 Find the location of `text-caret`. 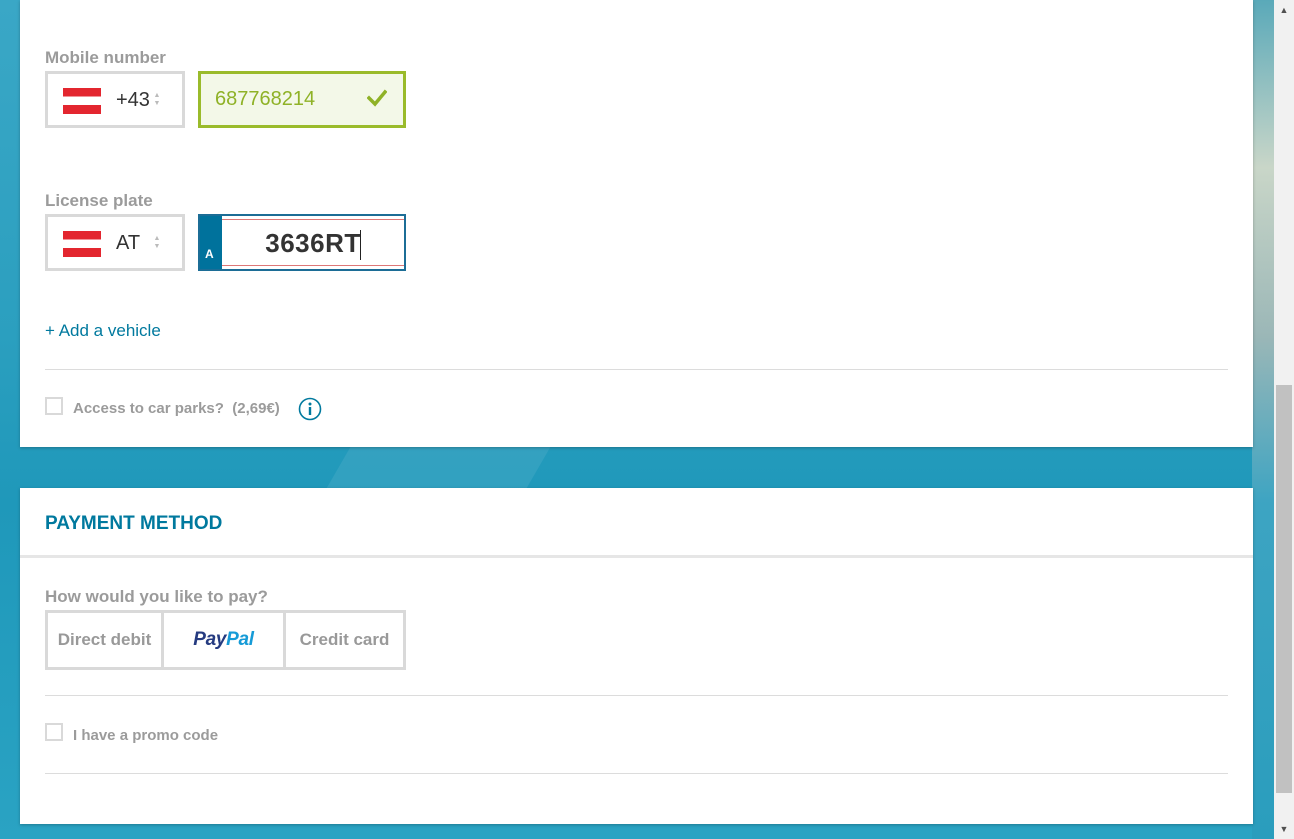

text-caret is located at coordinates (360, 245).